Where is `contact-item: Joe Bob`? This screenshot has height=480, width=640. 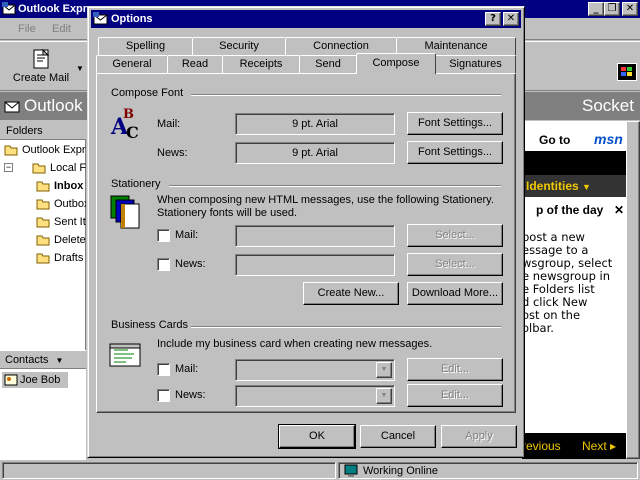 contact-item: Joe Bob is located at coordinates (35, 380).